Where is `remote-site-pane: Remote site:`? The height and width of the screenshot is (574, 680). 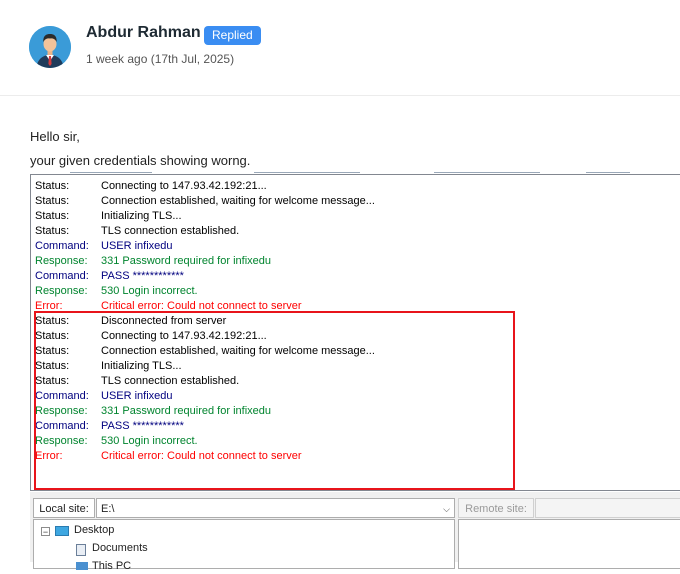 remote-site-pane: Remote site: is located at coordinates (569, 531).